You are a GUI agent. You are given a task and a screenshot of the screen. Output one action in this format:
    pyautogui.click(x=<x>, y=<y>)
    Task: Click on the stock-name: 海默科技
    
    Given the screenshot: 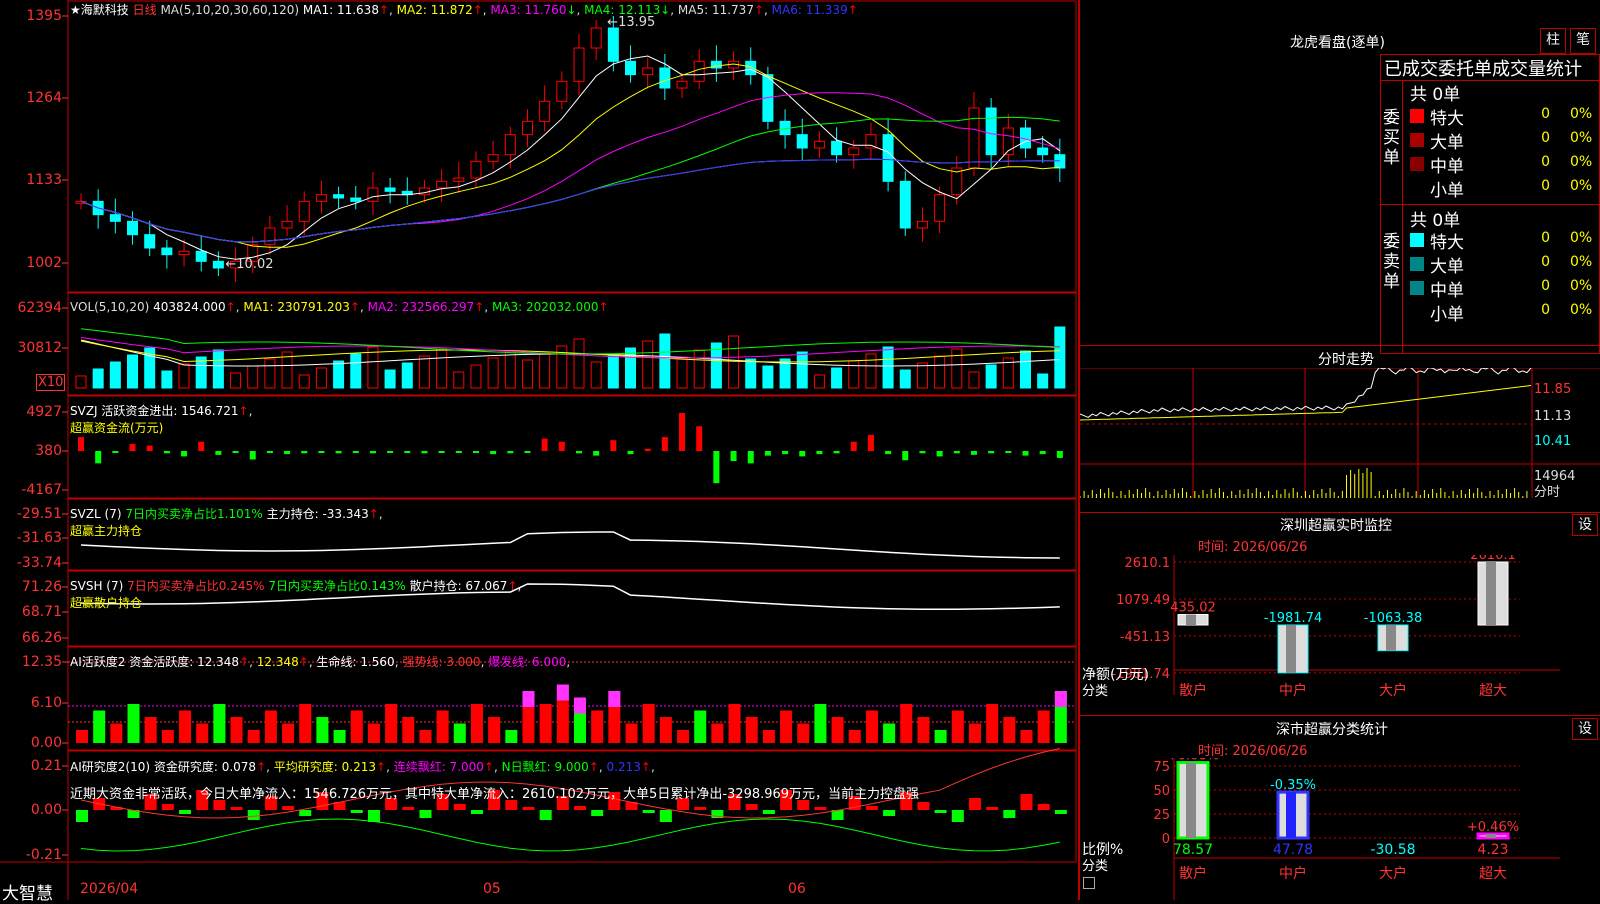 What is the action you would take?
    pyautogui.click(x=105, y=10)
    